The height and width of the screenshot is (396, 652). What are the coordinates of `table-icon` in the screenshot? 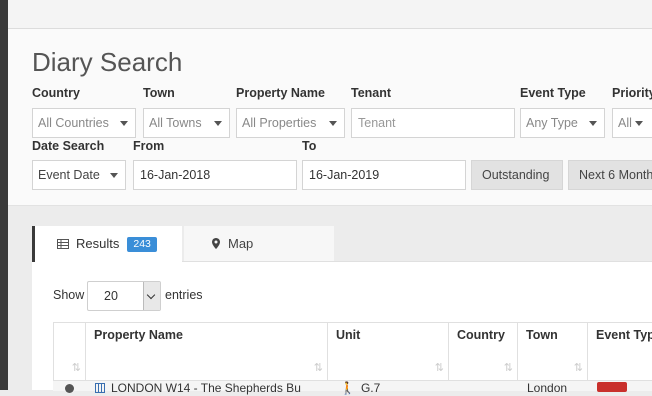 It's located at (63, 244).